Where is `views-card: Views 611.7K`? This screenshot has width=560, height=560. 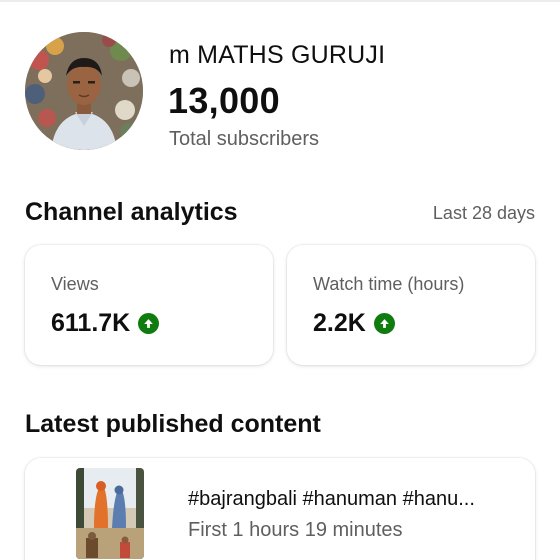
views-card: Views 611.7K is located at coordinates (149, 305).